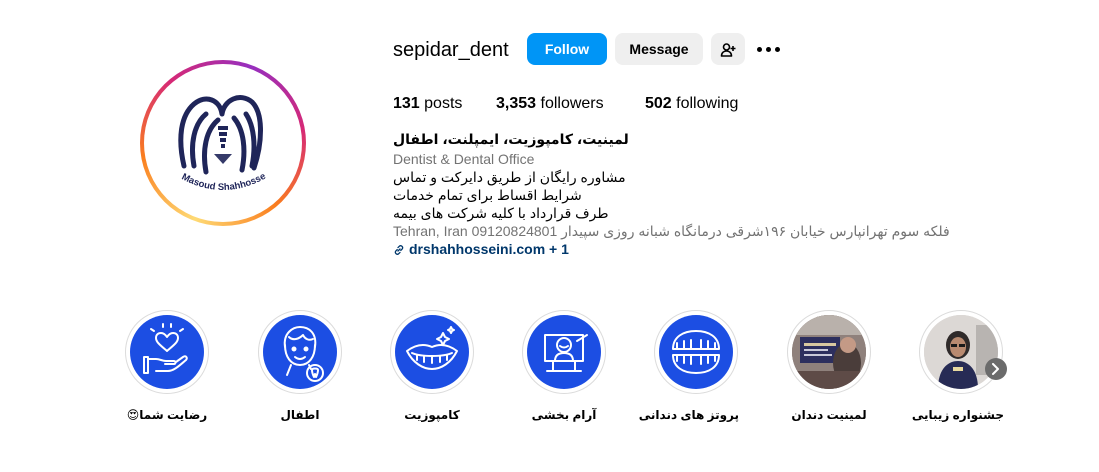 Image resolution: width=1099 pixels, height=472 pixels. I want to click on highlight-item: رضایت شما😍, so click(167, 366).